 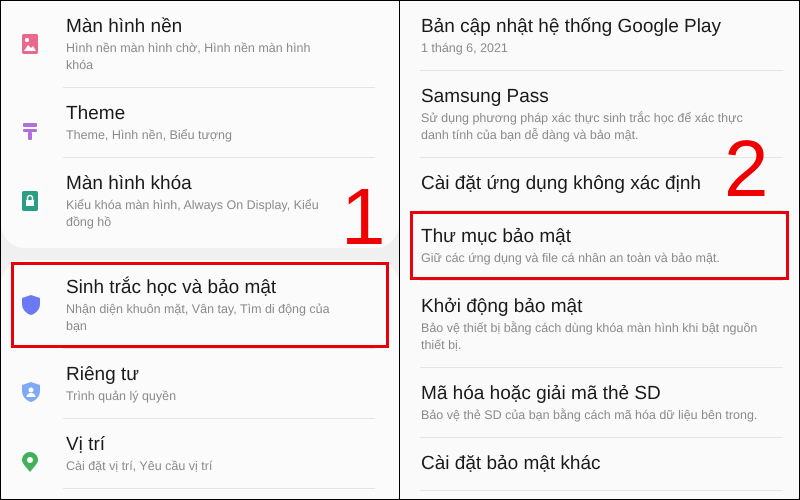 What do you see at coordinates (571, 27) in the screenshot?
I see `item-title: Bản cập nhật hệ thống Google Play` at bounding box center [571, 27].